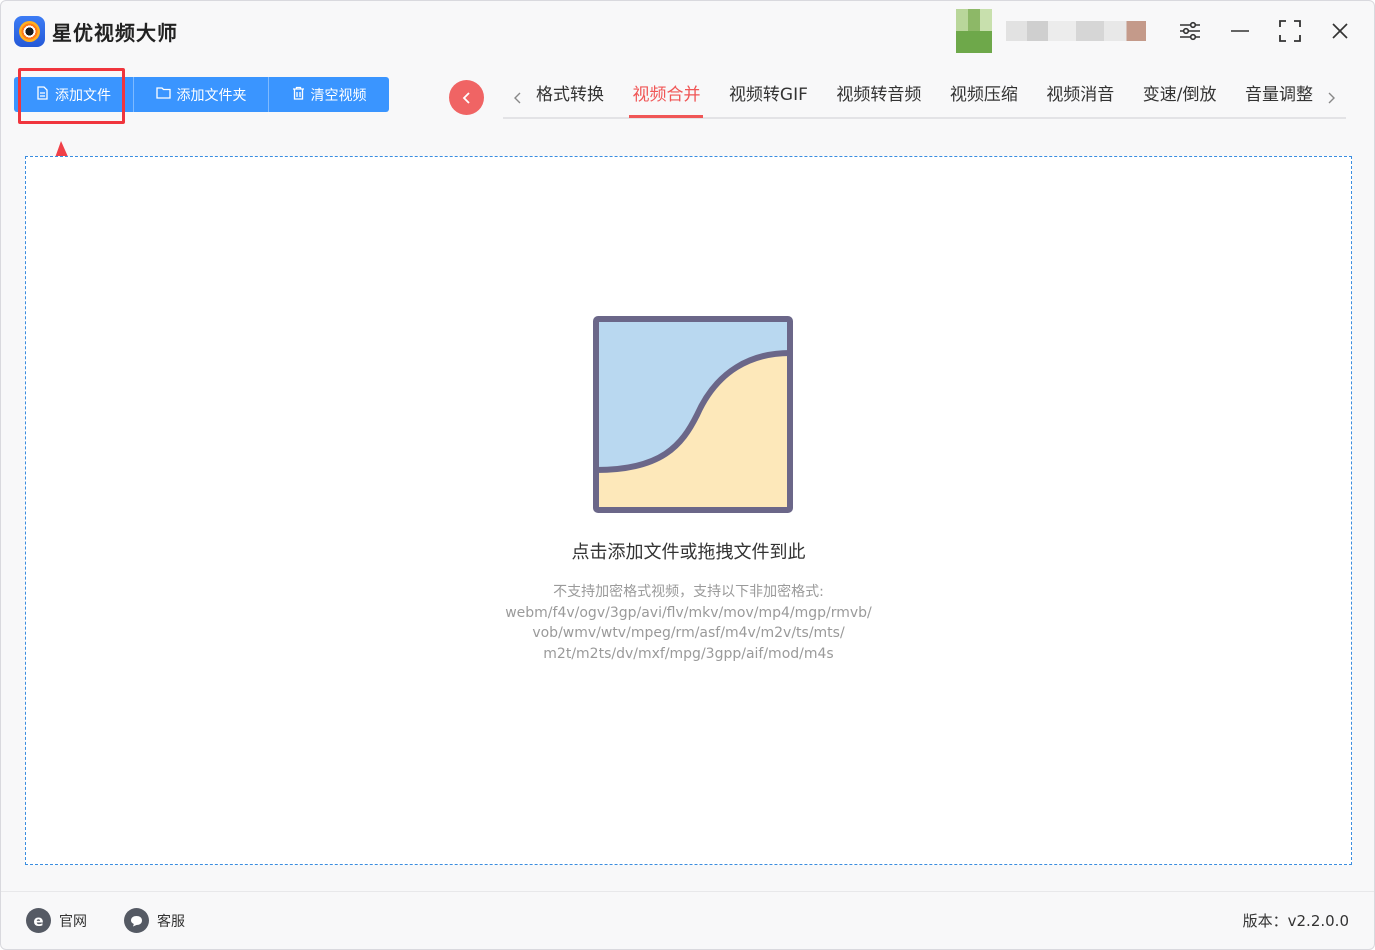 The height and width of the screenshot is (950, 1375). What do you see at coordinates (768, 98) in the screenshot?
I see `tab-video-to-gif: 视频转GIF` at bounding box center [768, 98].